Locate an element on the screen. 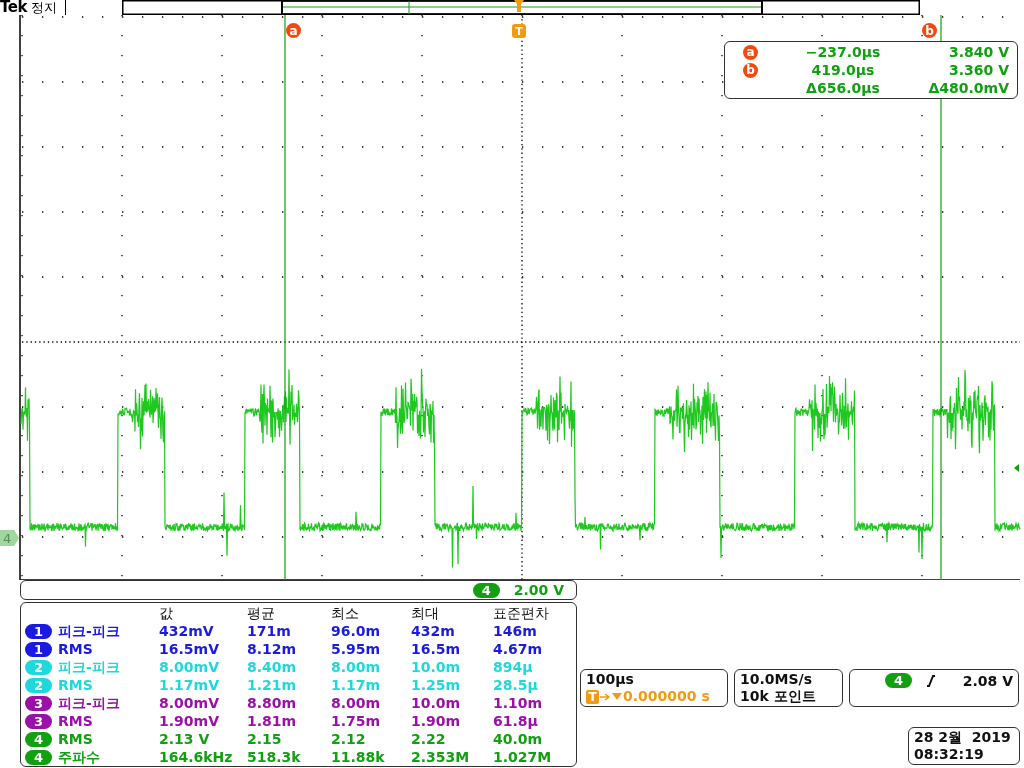 This screenshot has width=1024, height=768. table-cell-text: 894µ is located at coordinates (513, 667).